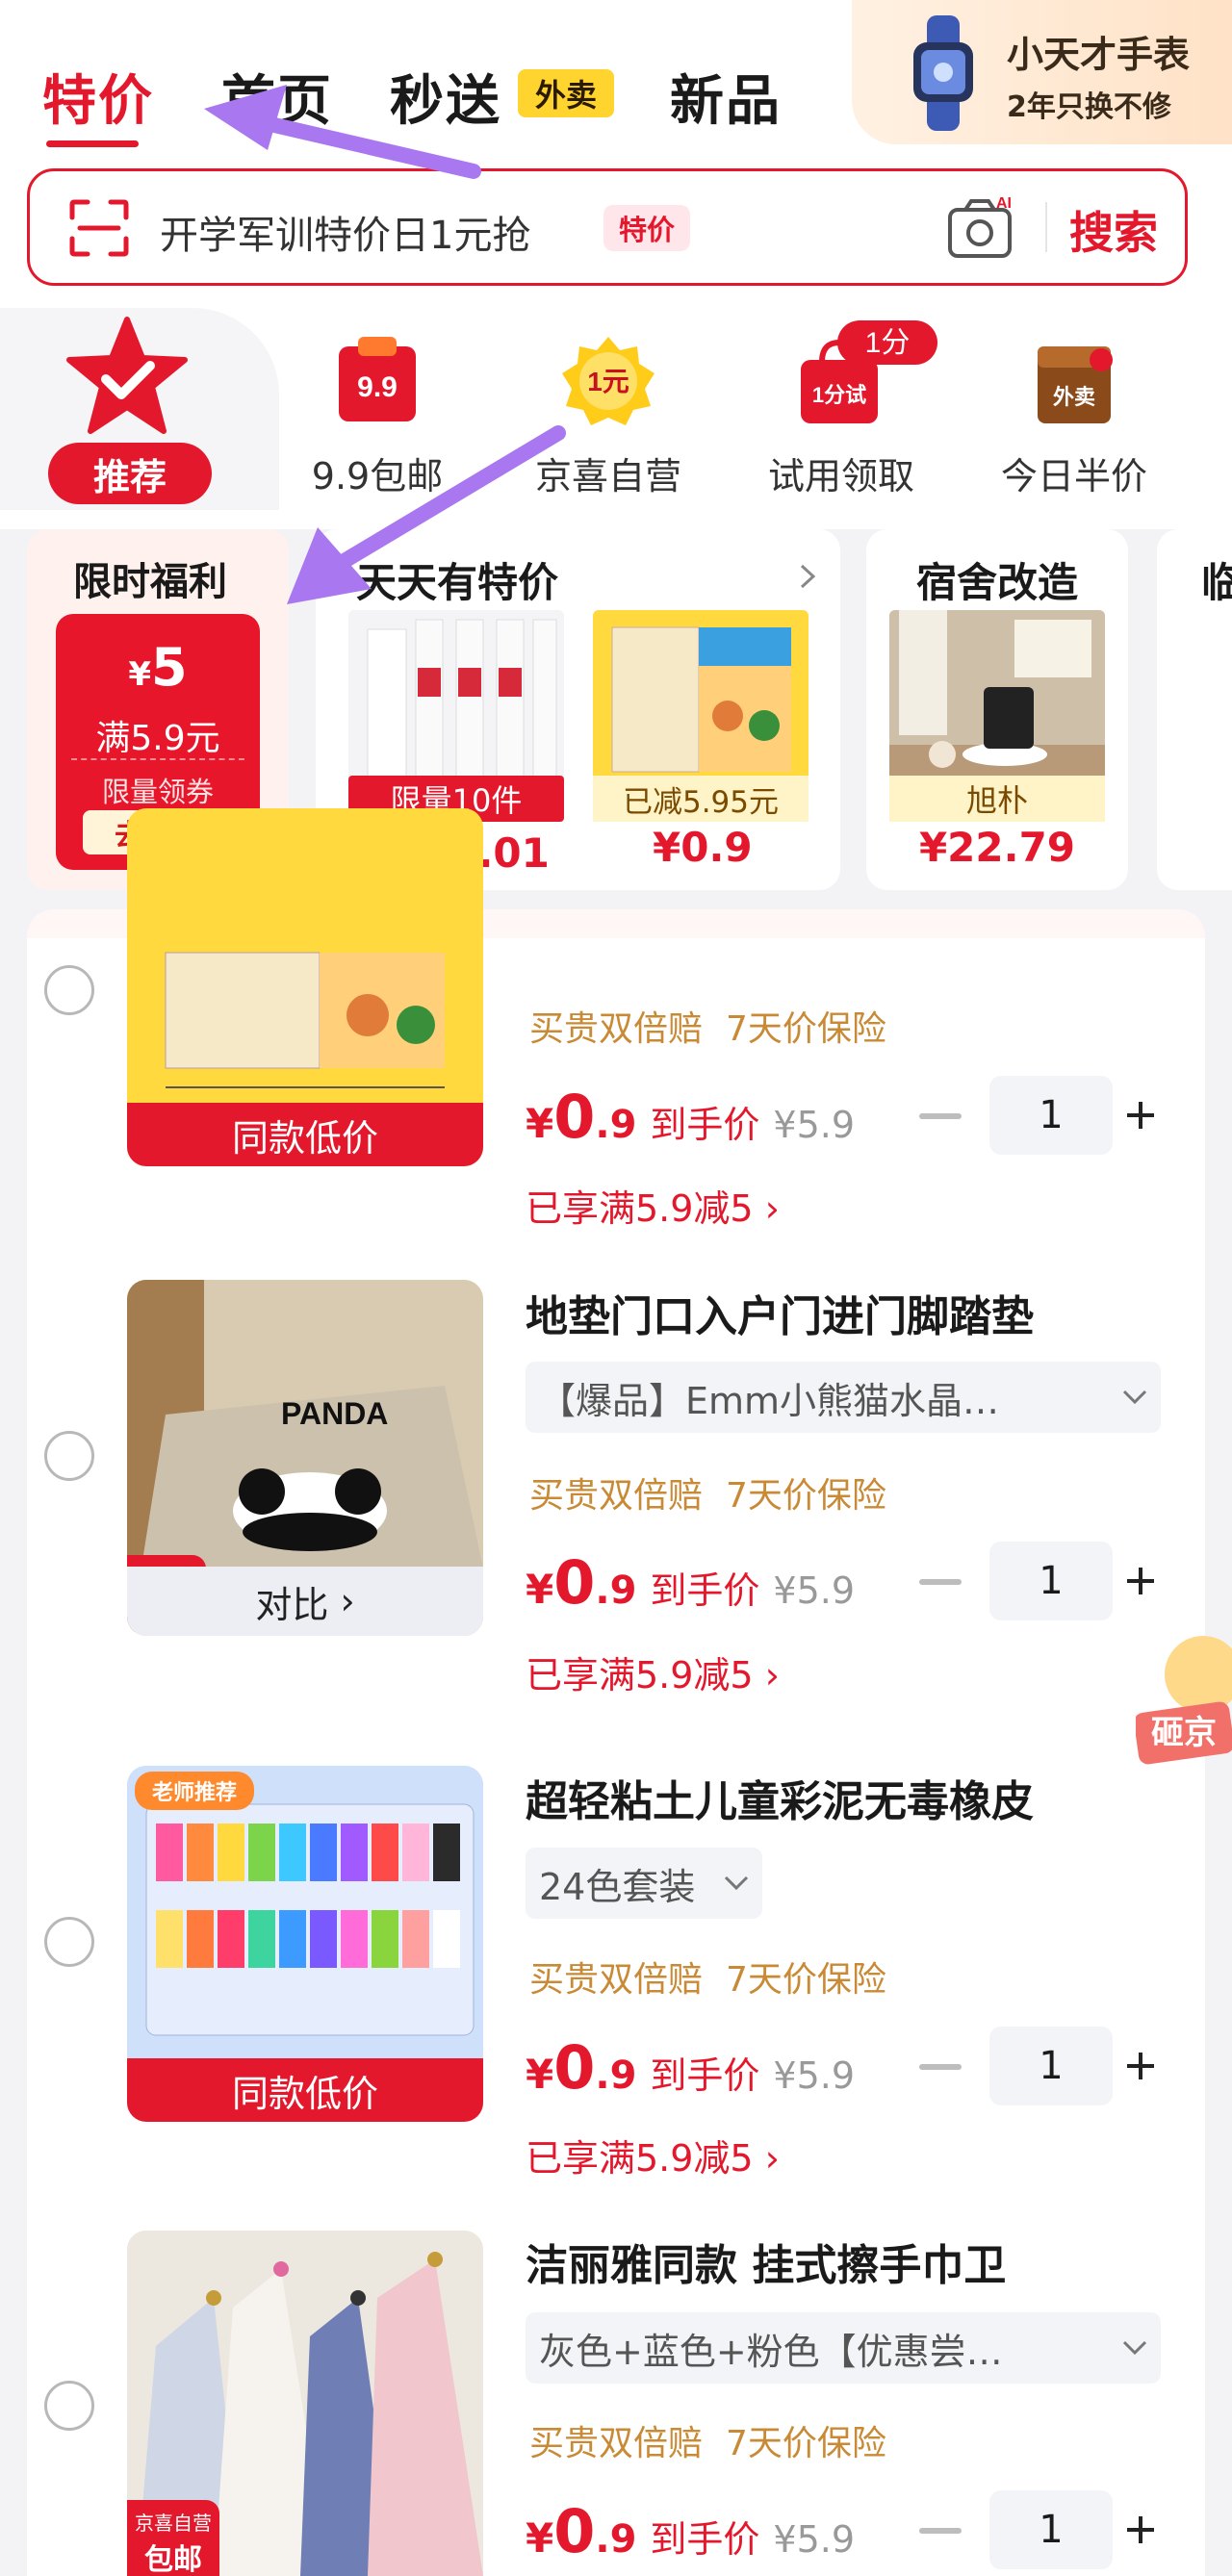  What do you see at coordinates (840, 476) in the screenshot?
I see `category-label: 试用领取` at bounding box center [840, 476].